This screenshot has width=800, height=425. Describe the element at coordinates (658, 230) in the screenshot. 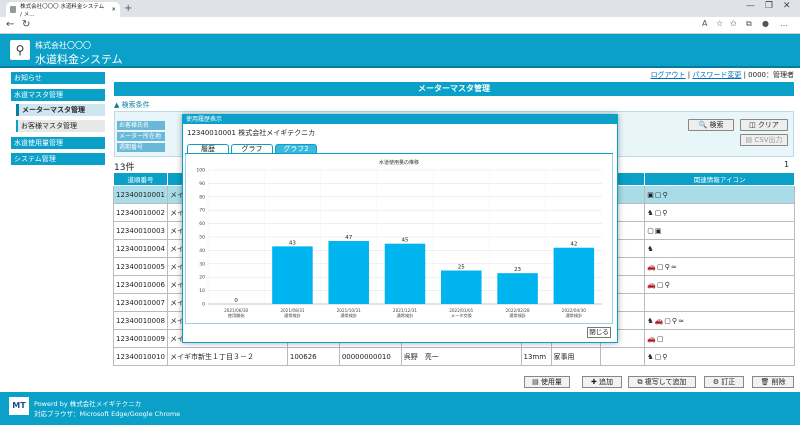

I see `meter-icon: ▣` at that location.